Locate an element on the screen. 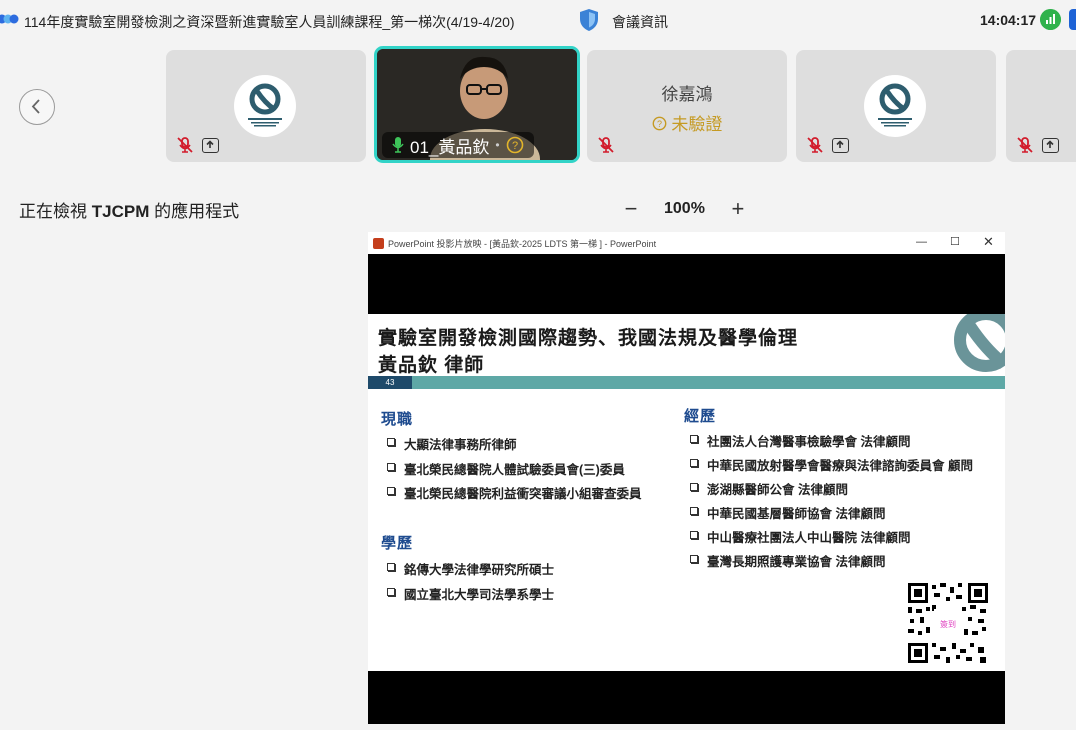 This screenshot has width=1076, height=730. prev-page-button is located at coordinates (37, 107).